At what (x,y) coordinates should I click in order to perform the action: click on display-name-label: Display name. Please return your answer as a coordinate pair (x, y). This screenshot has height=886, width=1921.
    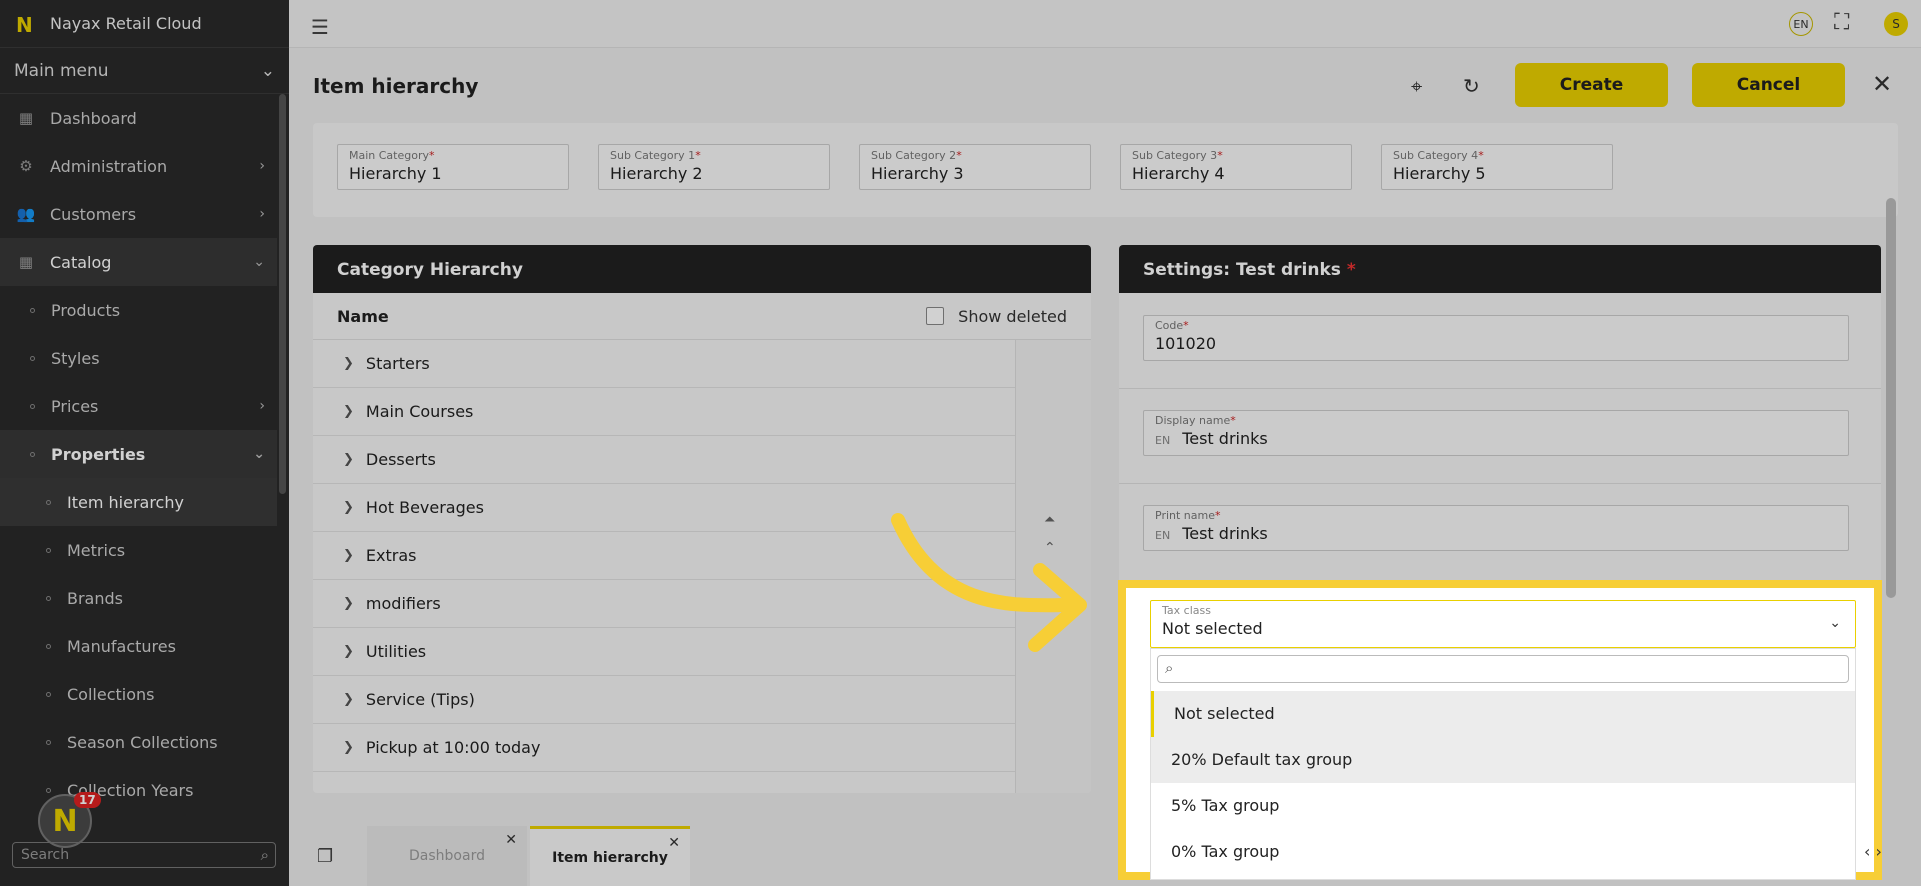
    Looking at the image, I should click on (1193, 420).